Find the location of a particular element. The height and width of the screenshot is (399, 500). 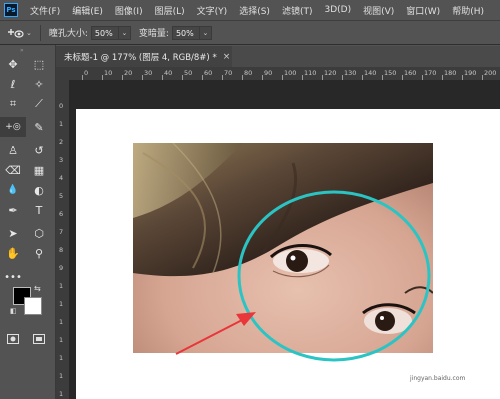

menu-filter: 滤镜(T) is located at coordinates (297, 10).